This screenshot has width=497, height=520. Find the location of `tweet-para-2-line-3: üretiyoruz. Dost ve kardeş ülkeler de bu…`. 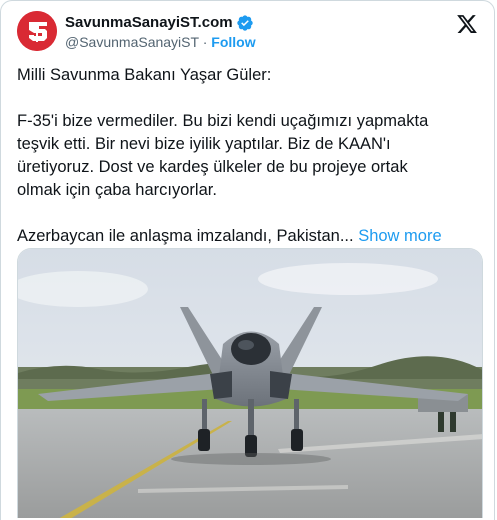

tweet-para-2-line-3: üretiyoruz. Dost ve kardeş ülkeler de bu… is located at coordinates (212, 167).